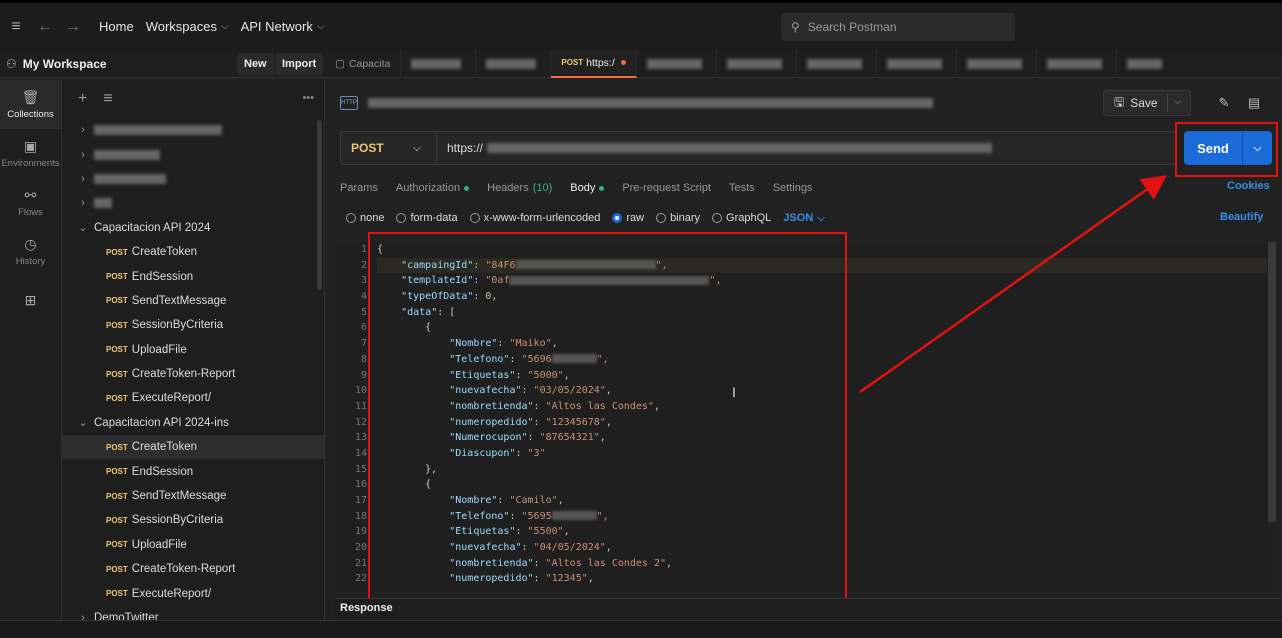 The width and height of the screenshot is (1282, 638). I want to click on tab-params: Params, so click(359, 188).